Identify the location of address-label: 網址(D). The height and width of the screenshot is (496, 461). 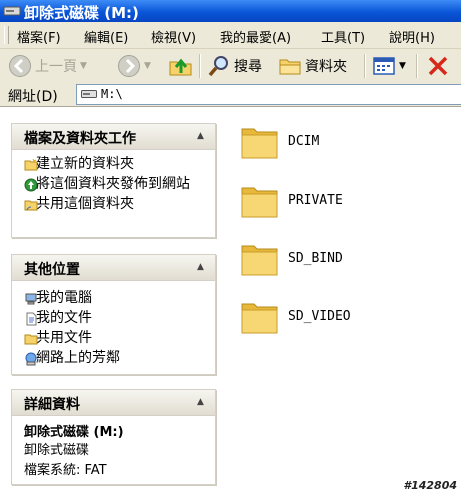
(33, 97).